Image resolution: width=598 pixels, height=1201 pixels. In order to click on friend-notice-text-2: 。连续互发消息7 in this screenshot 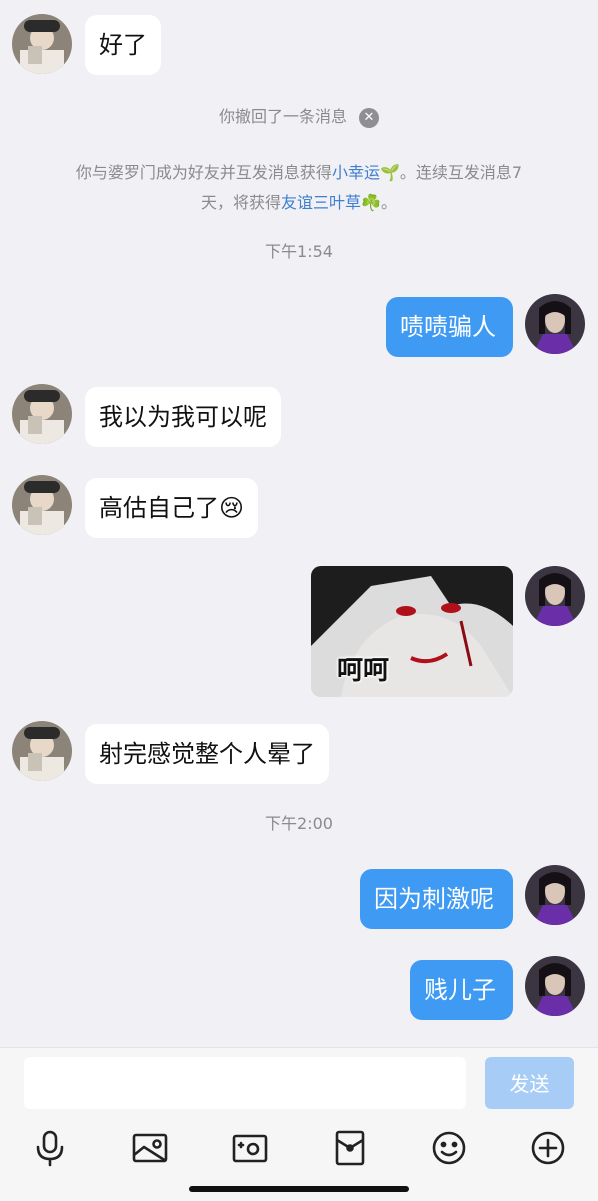, I will do `click(461, 172)`.